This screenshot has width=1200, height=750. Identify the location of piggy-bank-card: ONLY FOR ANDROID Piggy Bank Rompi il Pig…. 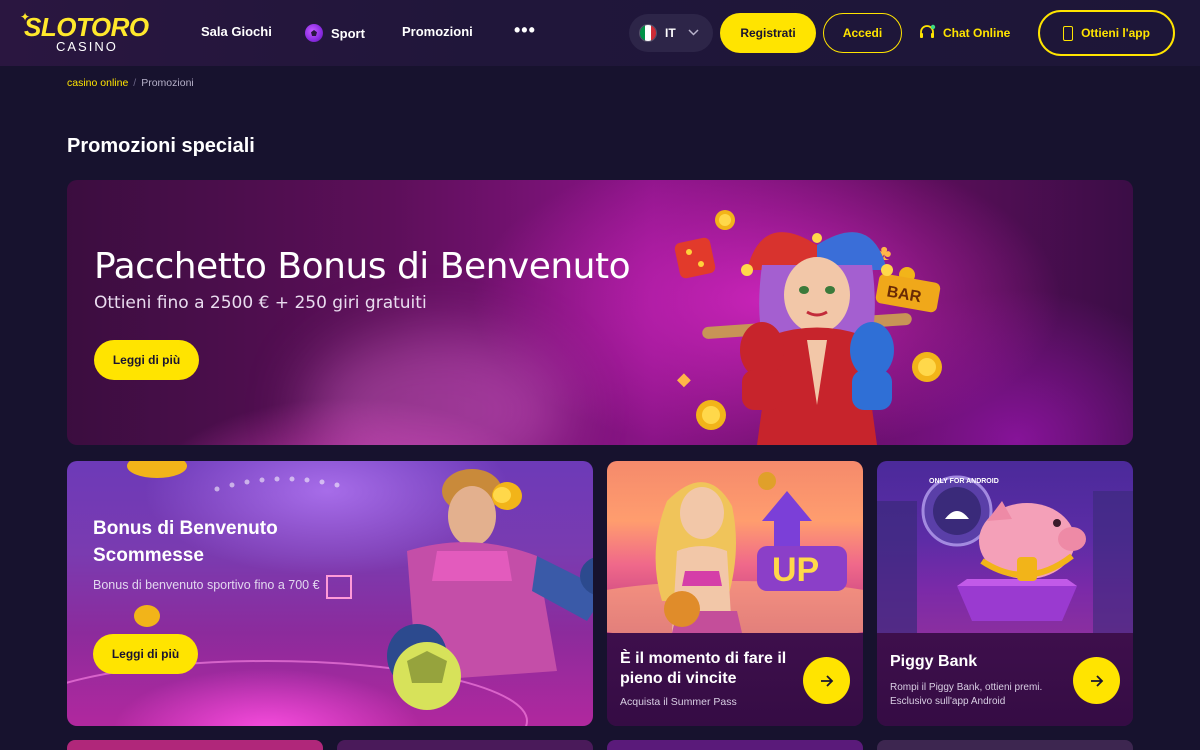
(1005, 593).